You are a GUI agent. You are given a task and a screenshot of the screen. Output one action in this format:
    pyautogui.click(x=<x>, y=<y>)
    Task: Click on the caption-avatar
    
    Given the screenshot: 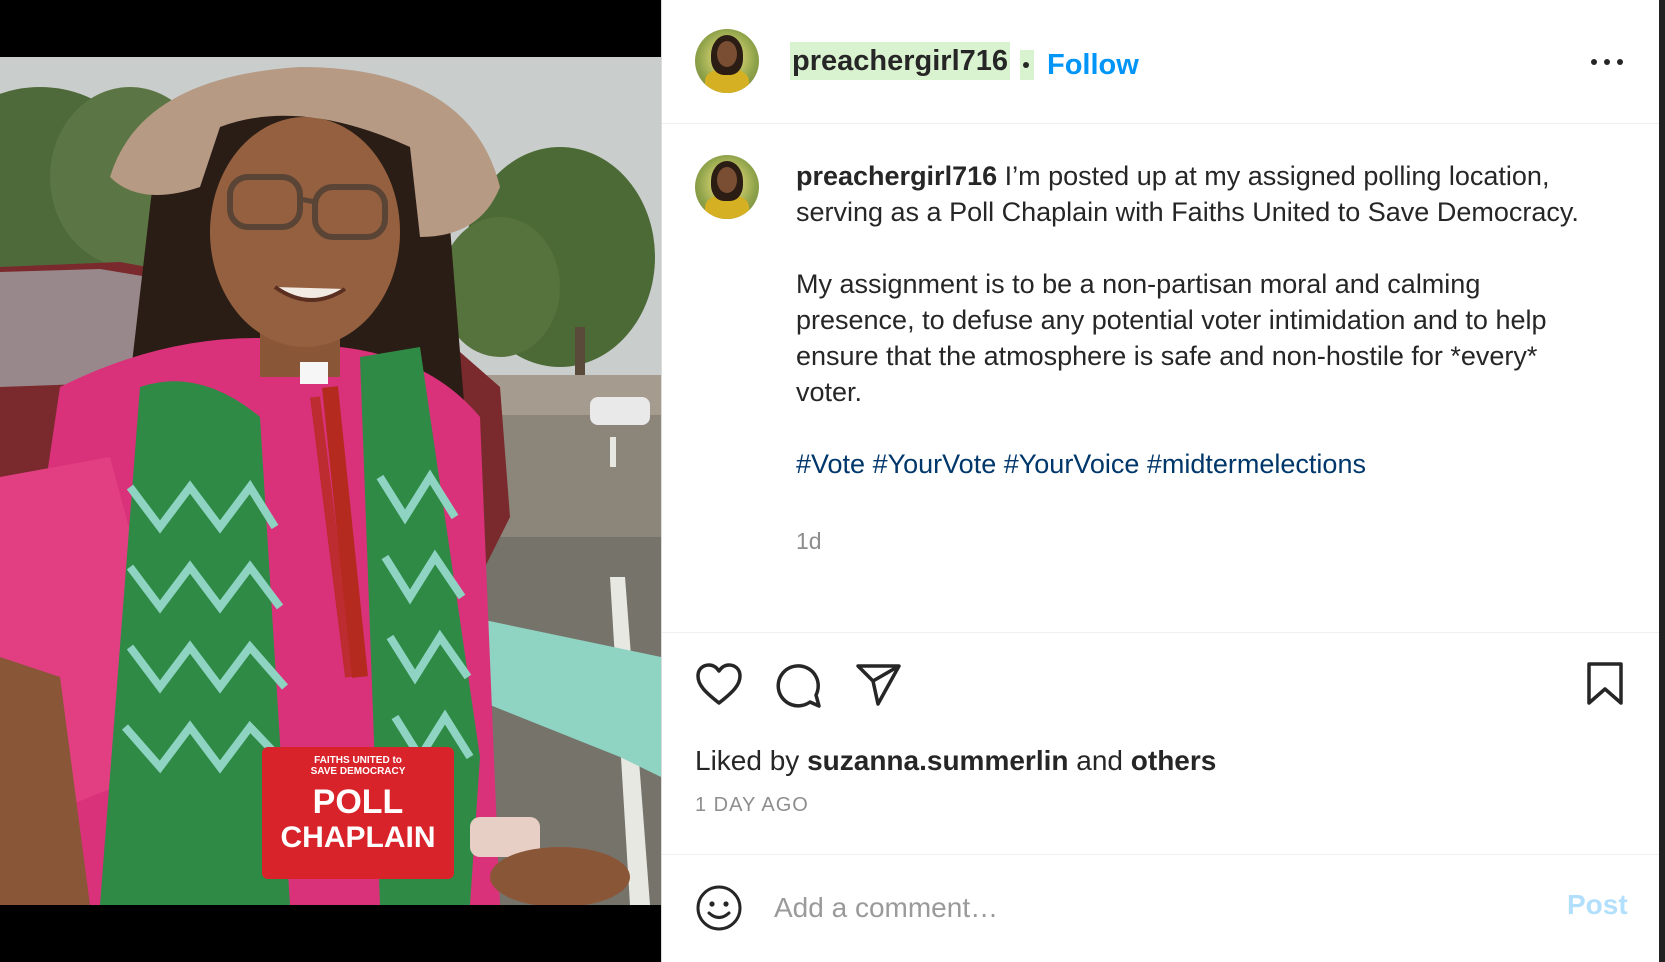 What is the action you would take?
    pyautogui.click(x=727, y=187)
    